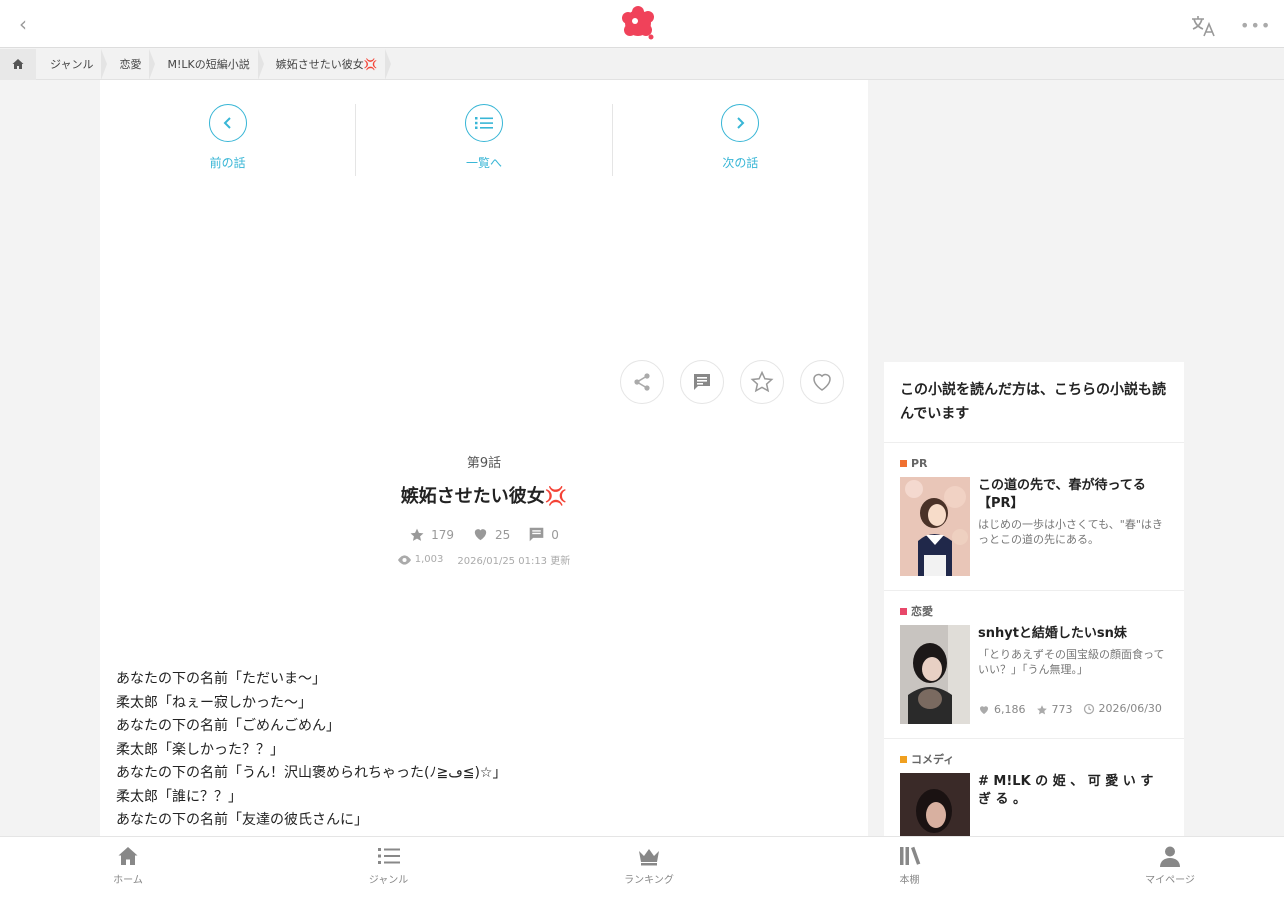 Image resolution: width=1284 pixels, height=900 pixels. Describe the element at coordinates (242, 820) in the screenshot. I see `story-line: あなたの下の名前「友達の彼氏さんに」` at that location.